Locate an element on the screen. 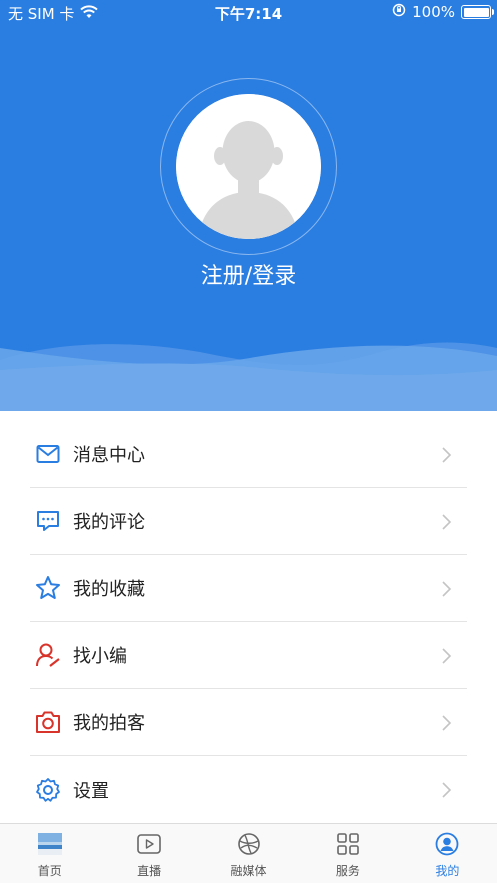 This screenshot has width=497, height=883. tab-services: 服务 is located at coordinates (347, 853).